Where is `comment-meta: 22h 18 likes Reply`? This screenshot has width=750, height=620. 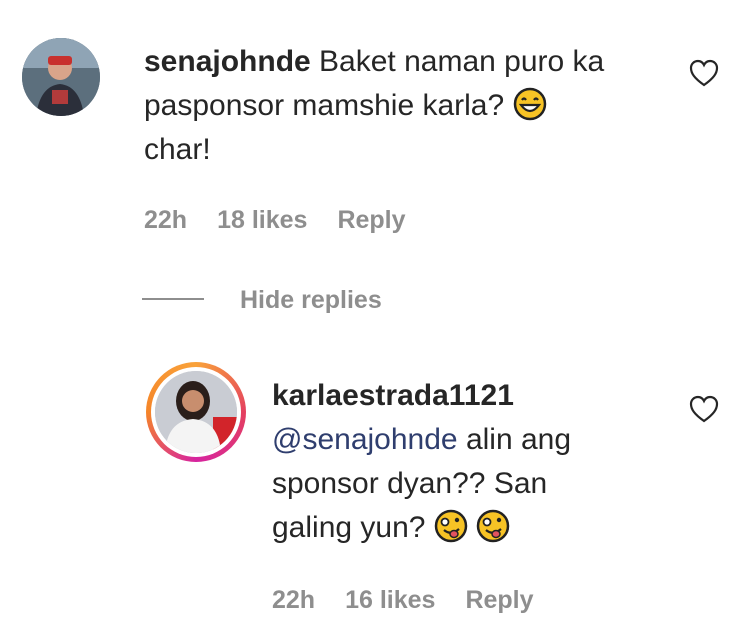 comment-meta: 22h 18 likes Reply is located at coordinates (275, 220).